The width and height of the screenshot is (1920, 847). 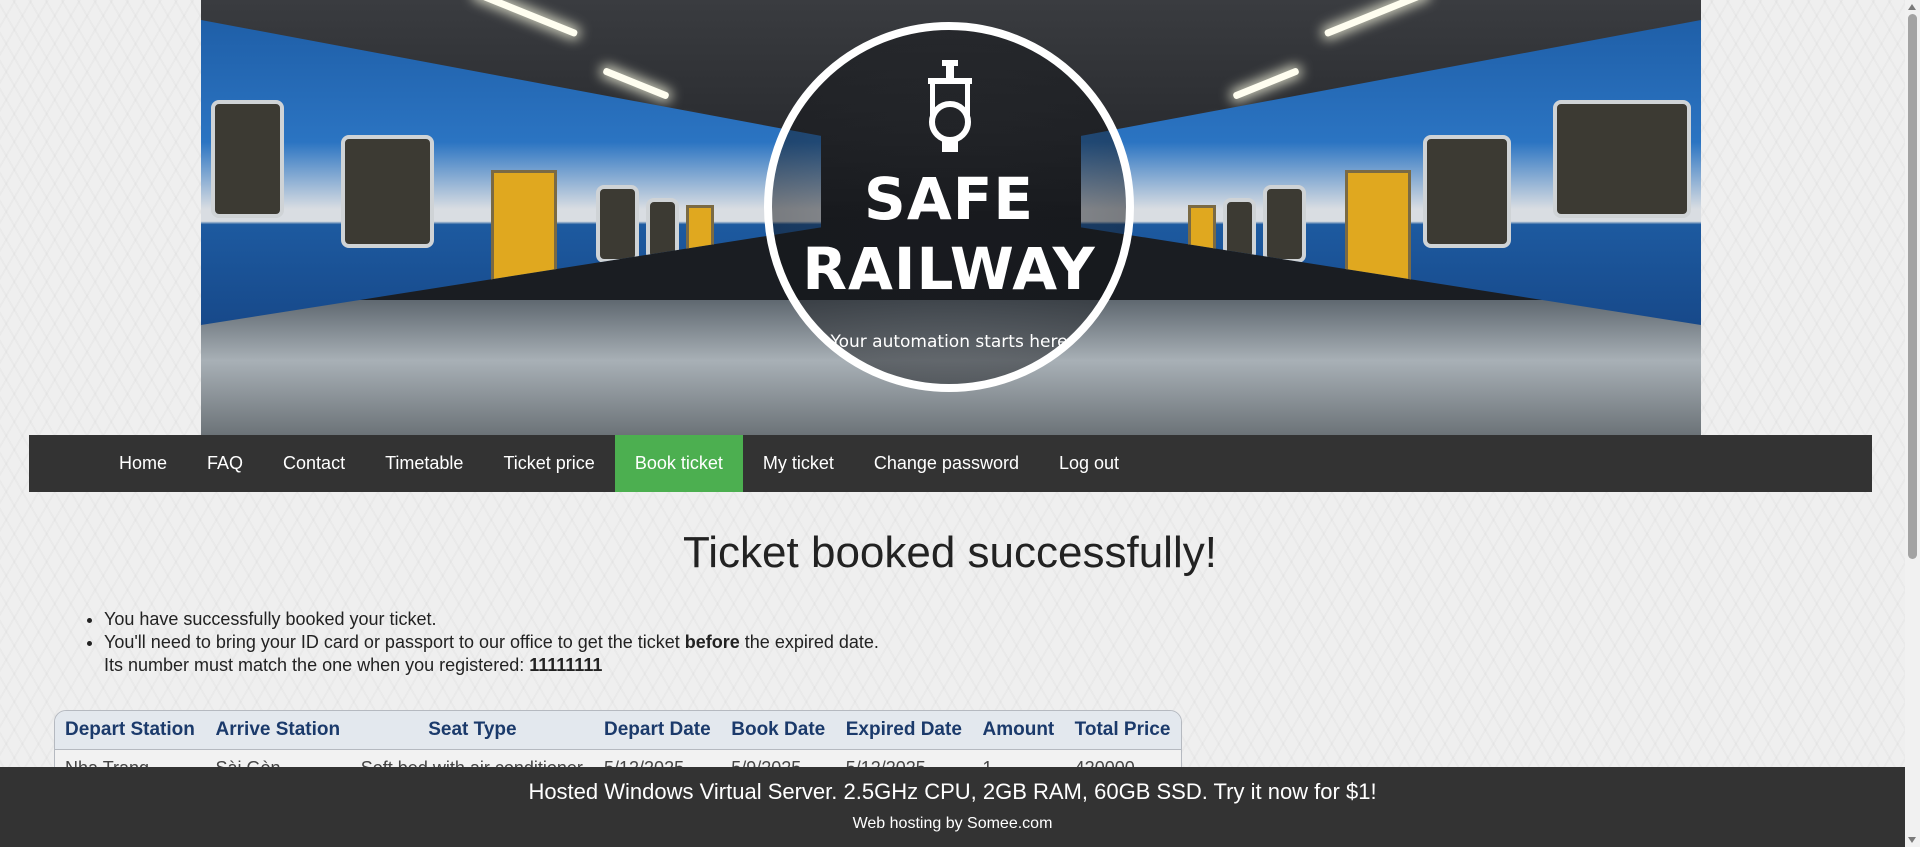 I want to click on registered-id-number: 11111111, so click(x=566, y=665).